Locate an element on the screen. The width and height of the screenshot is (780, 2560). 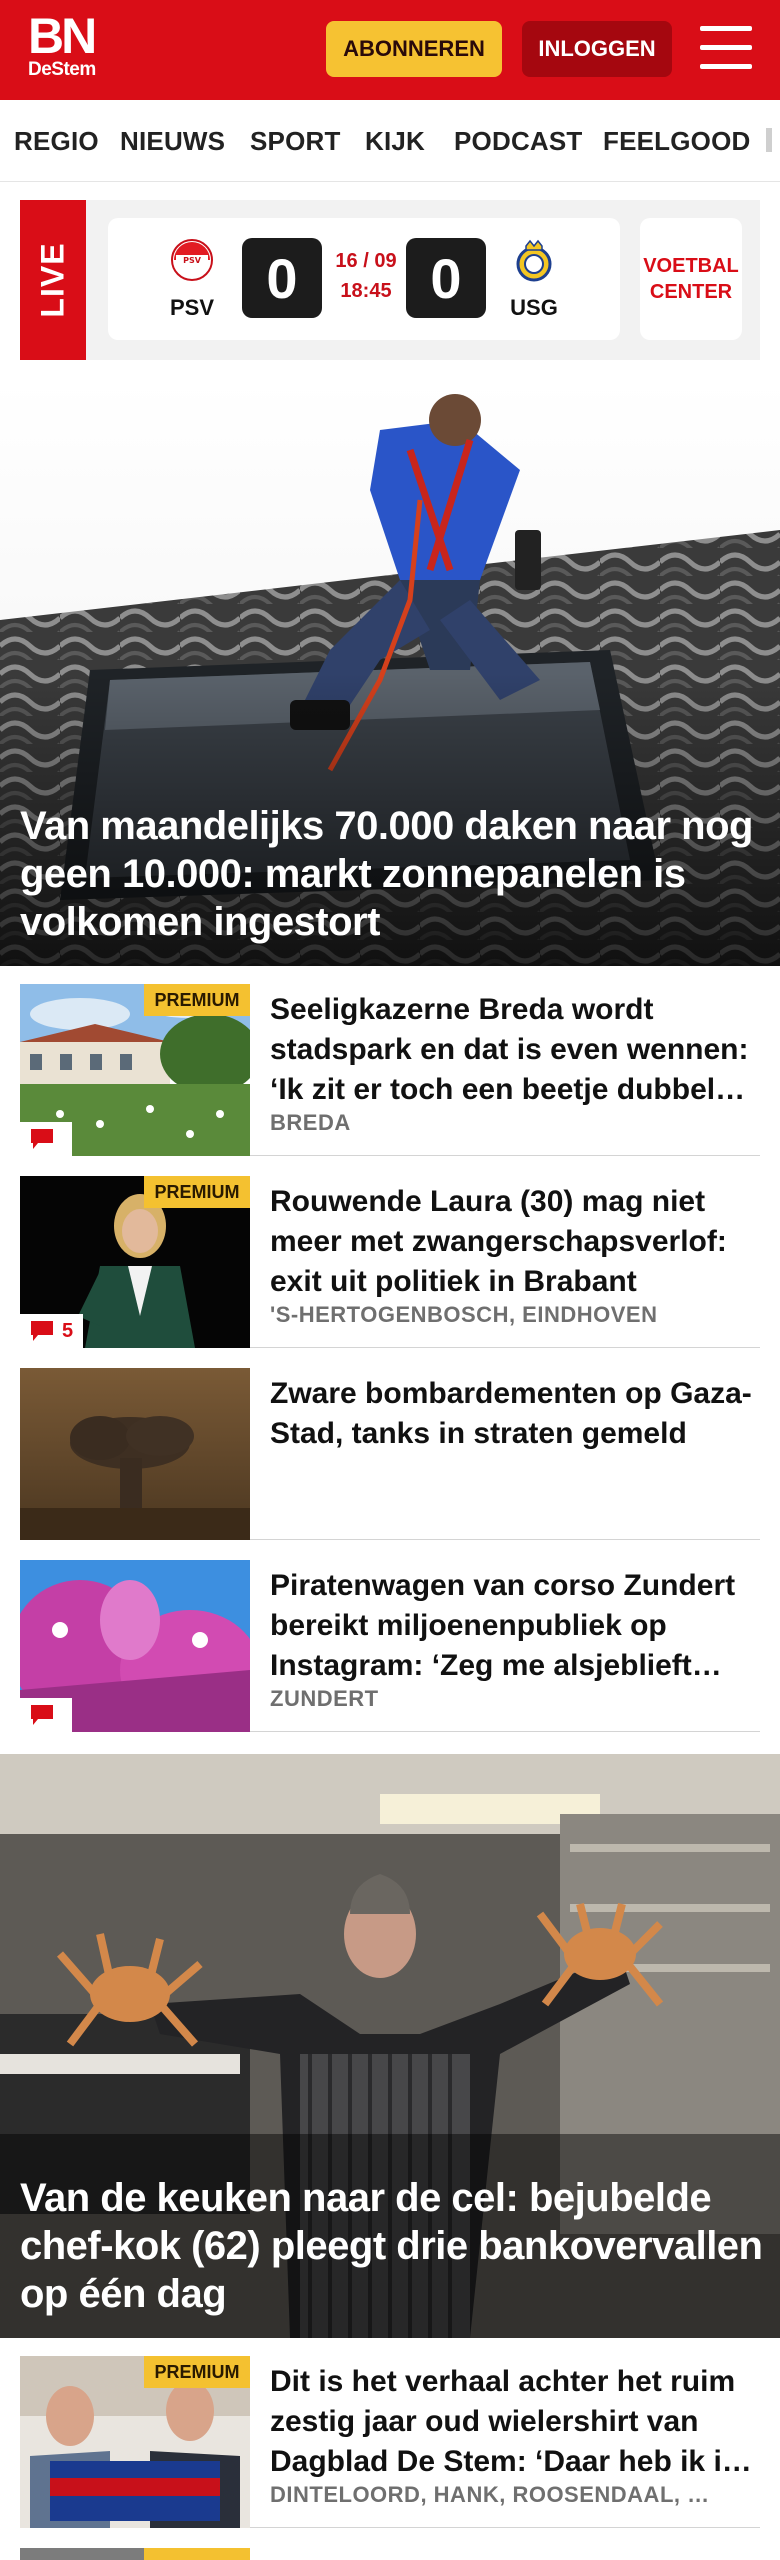
login-button: INLOGGEN is located at coordinates (597, 49).